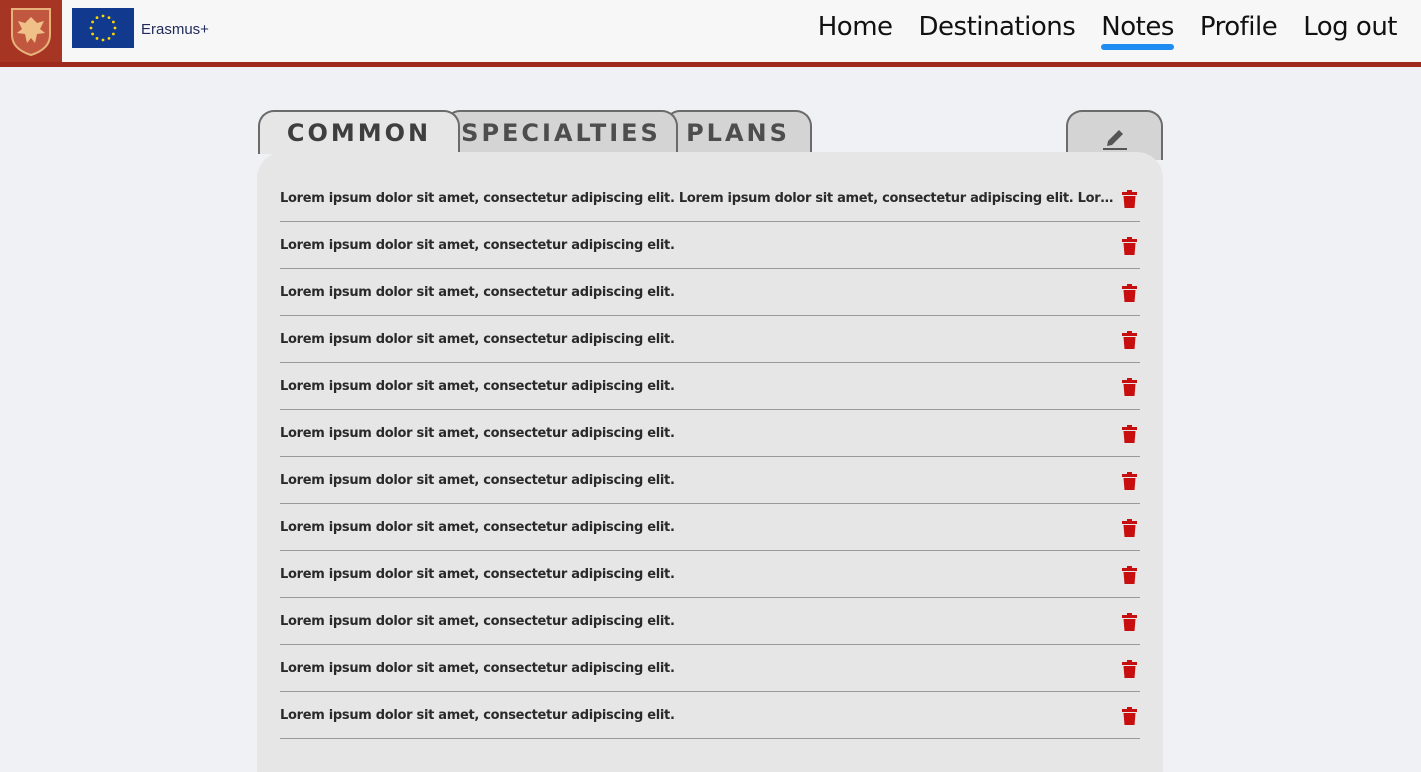  What do you see at coordinates (855, 27) in the screenshot?
I see `nav-home: Home` at bounding box center [855, 27].